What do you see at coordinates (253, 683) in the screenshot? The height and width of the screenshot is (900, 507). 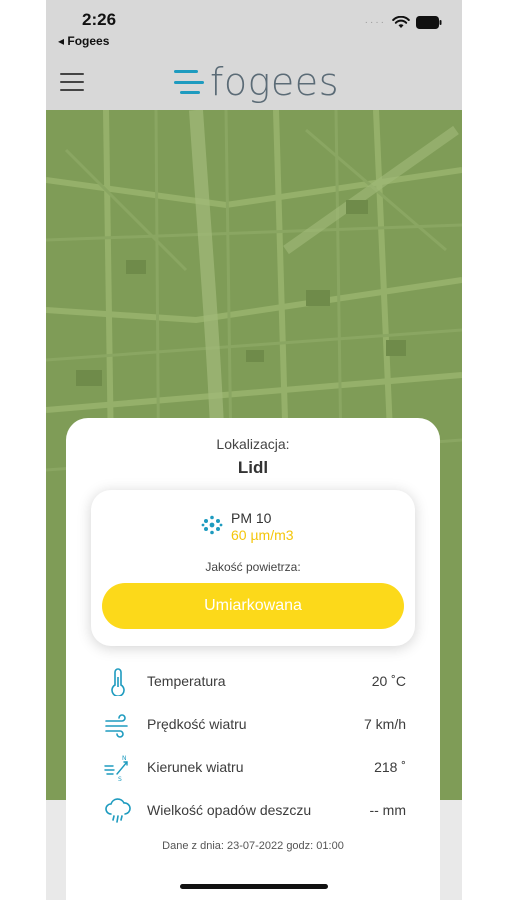 I see `metric-row-temperature: Temperatura 20 ˚C` at bounding box center [253, 683].